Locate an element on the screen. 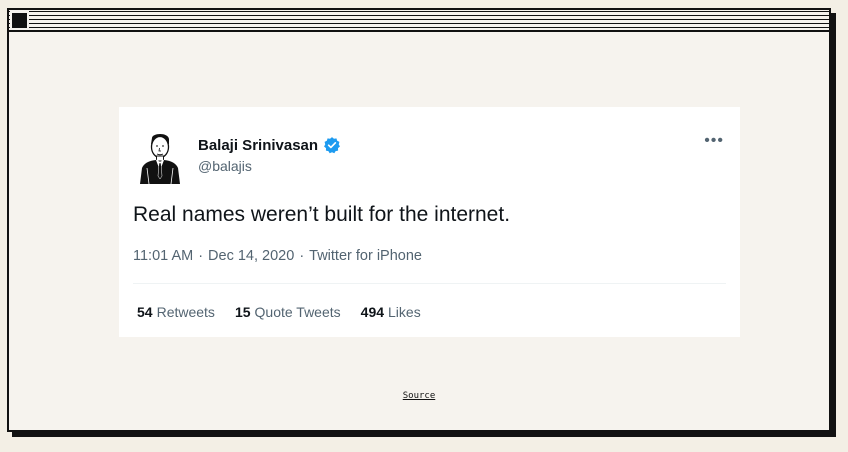 The width and height of the screenshot is (848, 452). tweet-stats: 54 Retweets 15 Quote Tweets 494 Likes is located at coordinates (279, 312).